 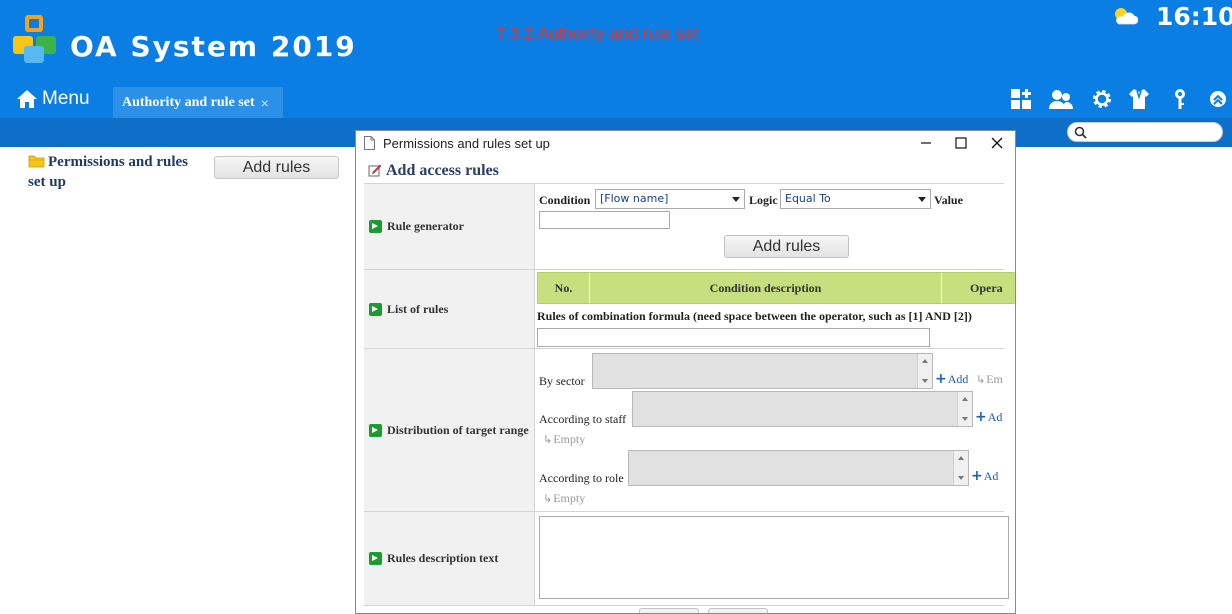 I want to click on close-icon, so click(x=997, y=143).